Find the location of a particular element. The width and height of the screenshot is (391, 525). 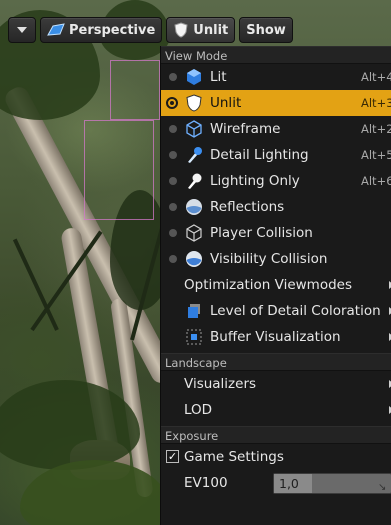

view-mode-button: Unlit is located at coordinates (201, 30).